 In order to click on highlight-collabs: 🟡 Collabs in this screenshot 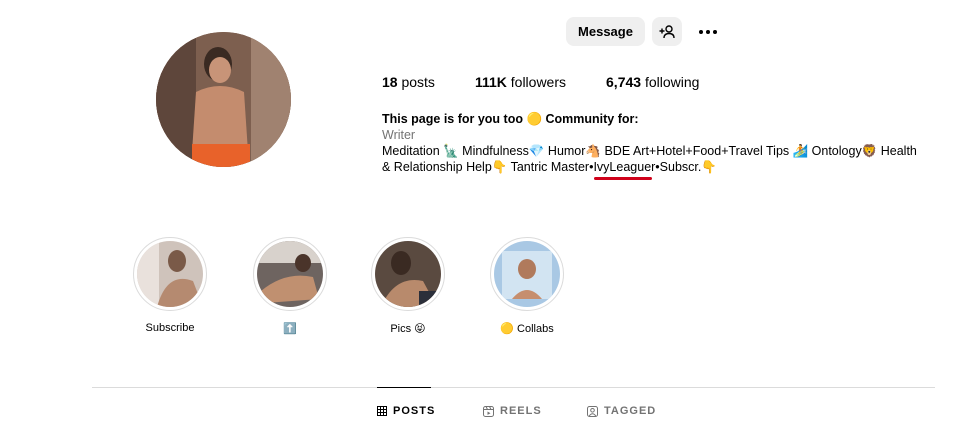, I will do `click(527, 286)`.